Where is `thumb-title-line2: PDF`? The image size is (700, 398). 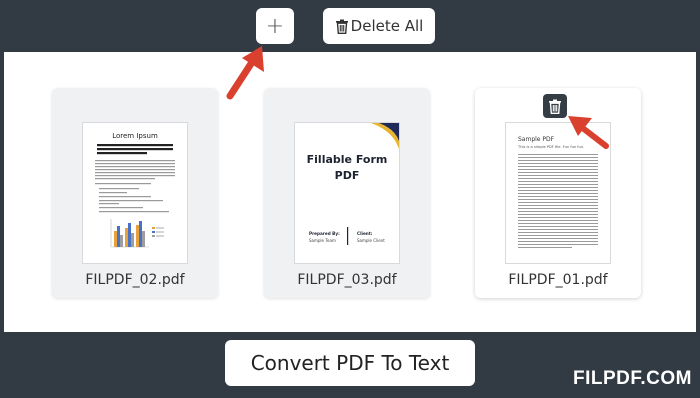 thumb-title-line2: PDF is located at coordinates (347, 175).